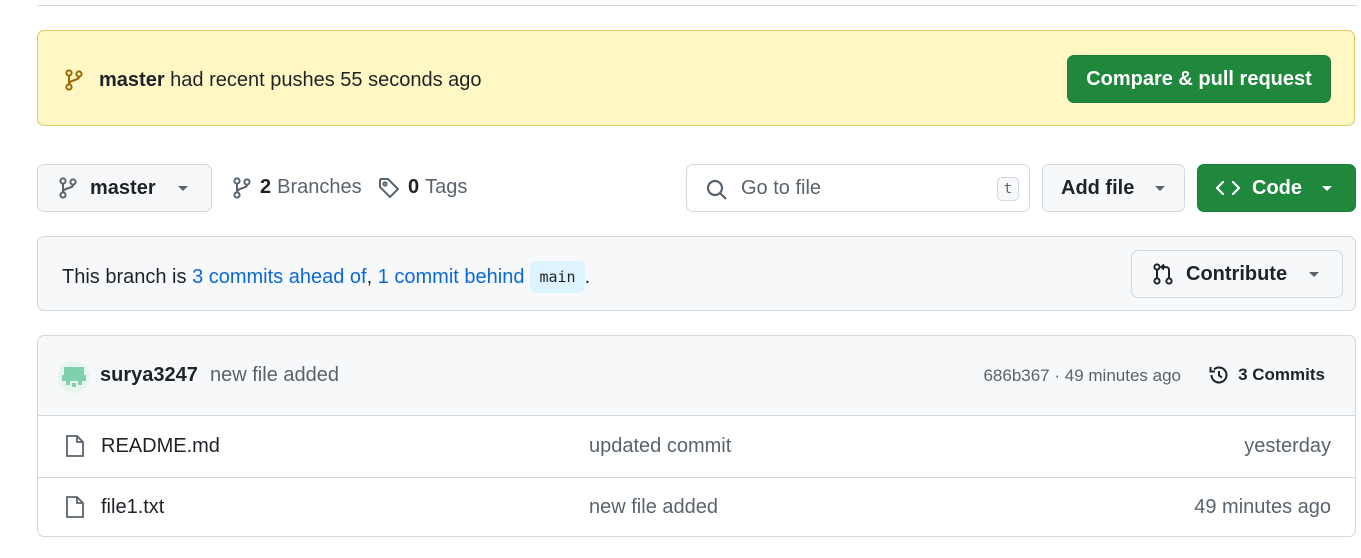  Describe the element at coordinates (372, 277) in the screenshot. I see `branch-info-comma: ,` at that location.